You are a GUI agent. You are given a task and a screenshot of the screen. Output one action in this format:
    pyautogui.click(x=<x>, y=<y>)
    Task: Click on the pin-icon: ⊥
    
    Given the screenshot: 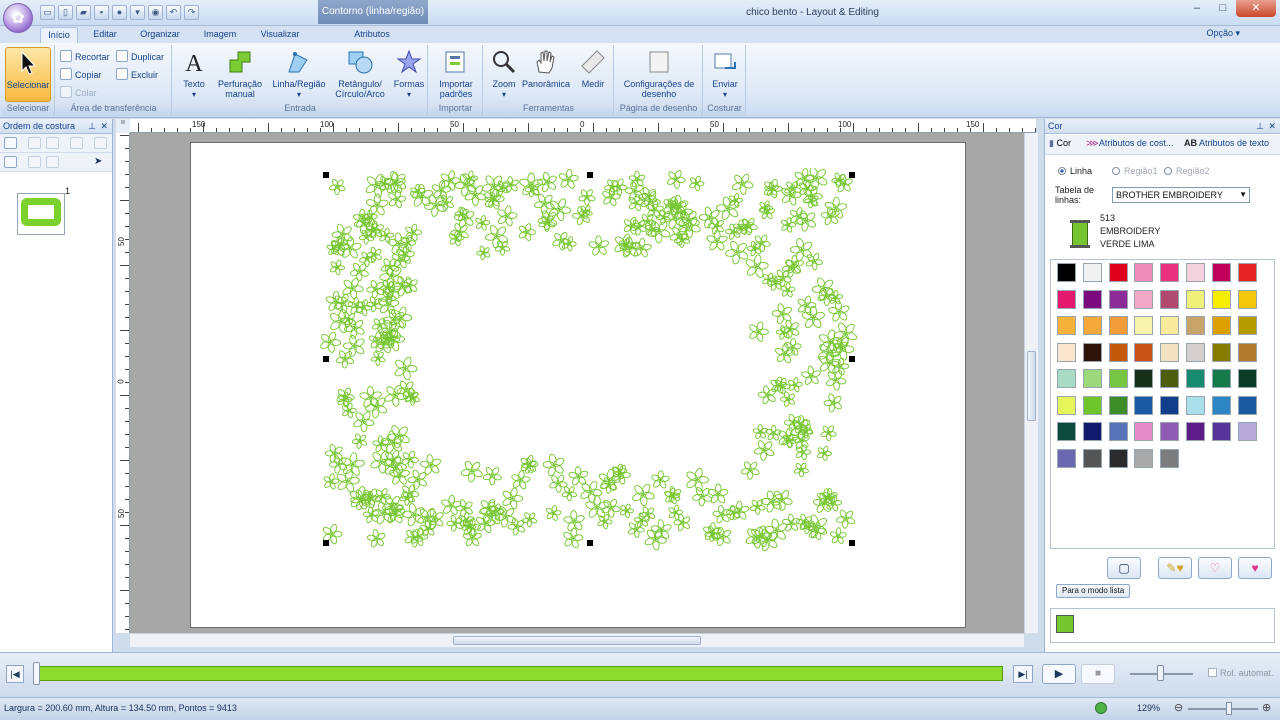 What is the action you would take?
    pyautogui.click(x=92, y=126)
    